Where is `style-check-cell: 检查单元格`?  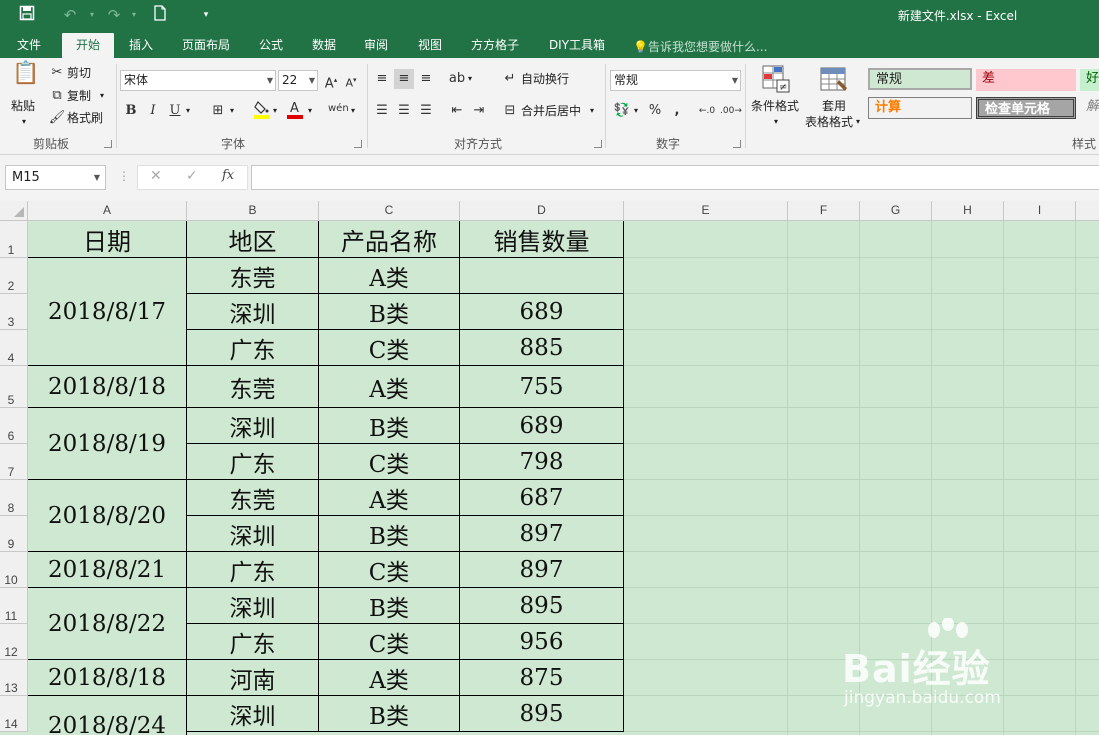
style-check-cell: 检查单元格 is located at coordinates (1026, 108).